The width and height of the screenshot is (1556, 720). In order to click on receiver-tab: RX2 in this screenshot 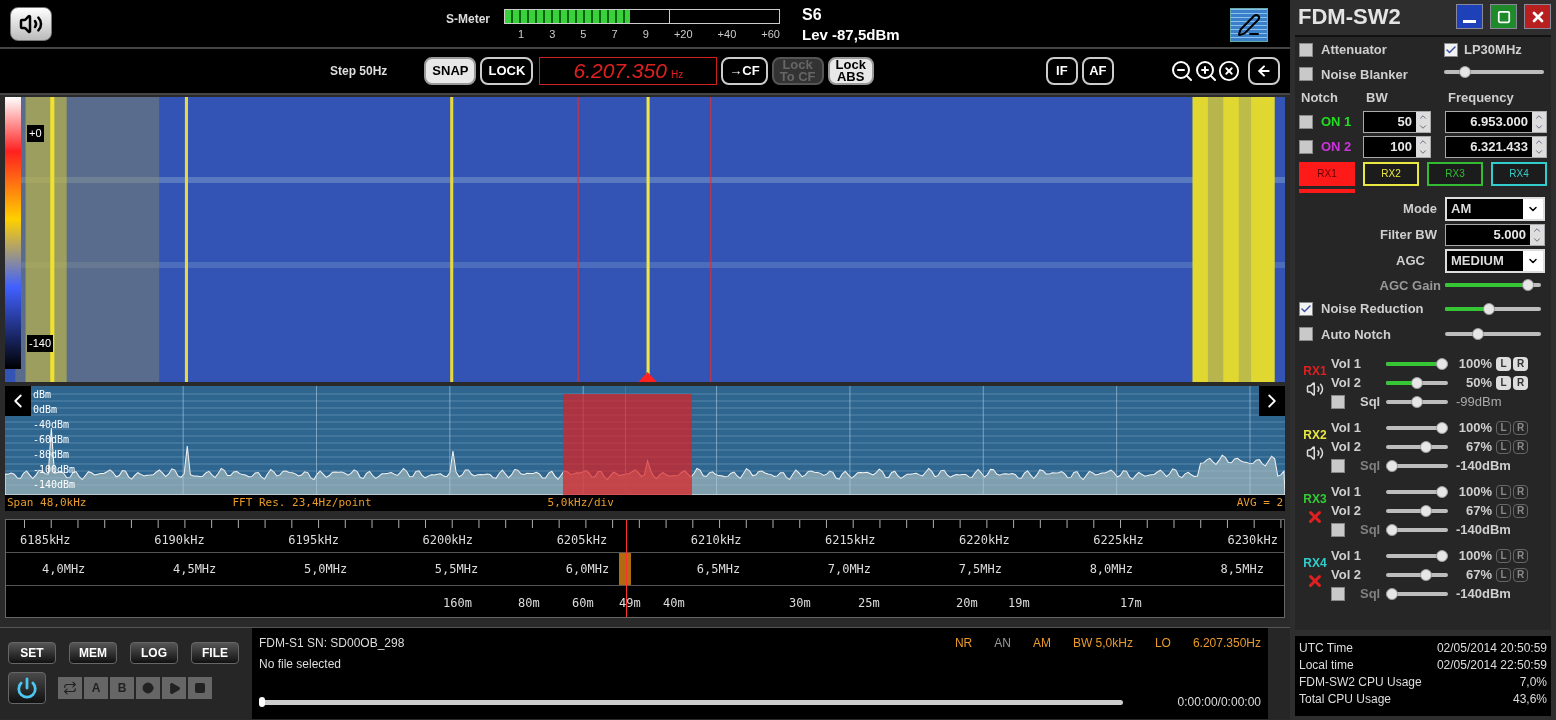, I will do `click(1391, 173)`.